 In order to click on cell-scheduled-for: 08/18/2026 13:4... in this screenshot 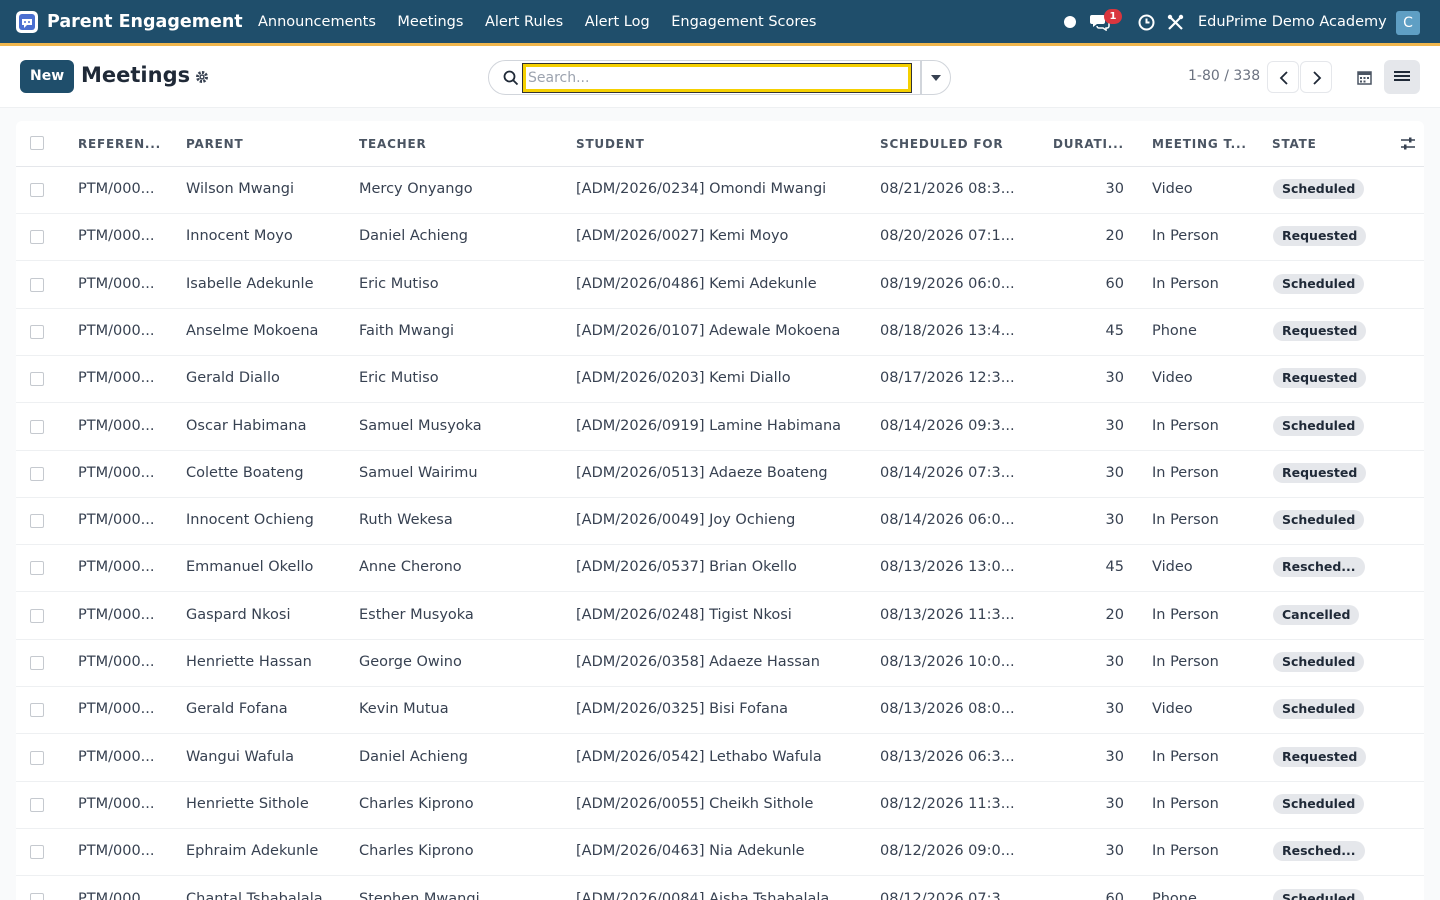, I will do `click(947, 330)`.